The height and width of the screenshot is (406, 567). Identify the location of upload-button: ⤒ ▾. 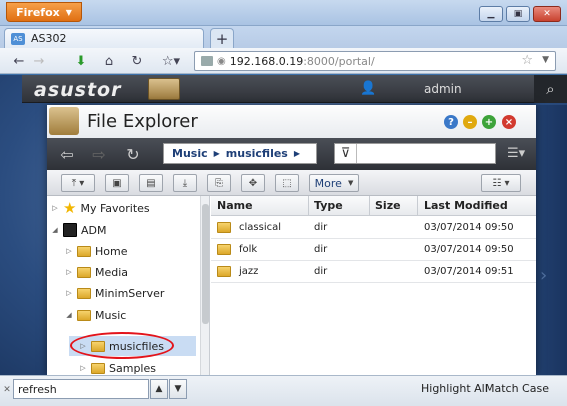
(78, 183).